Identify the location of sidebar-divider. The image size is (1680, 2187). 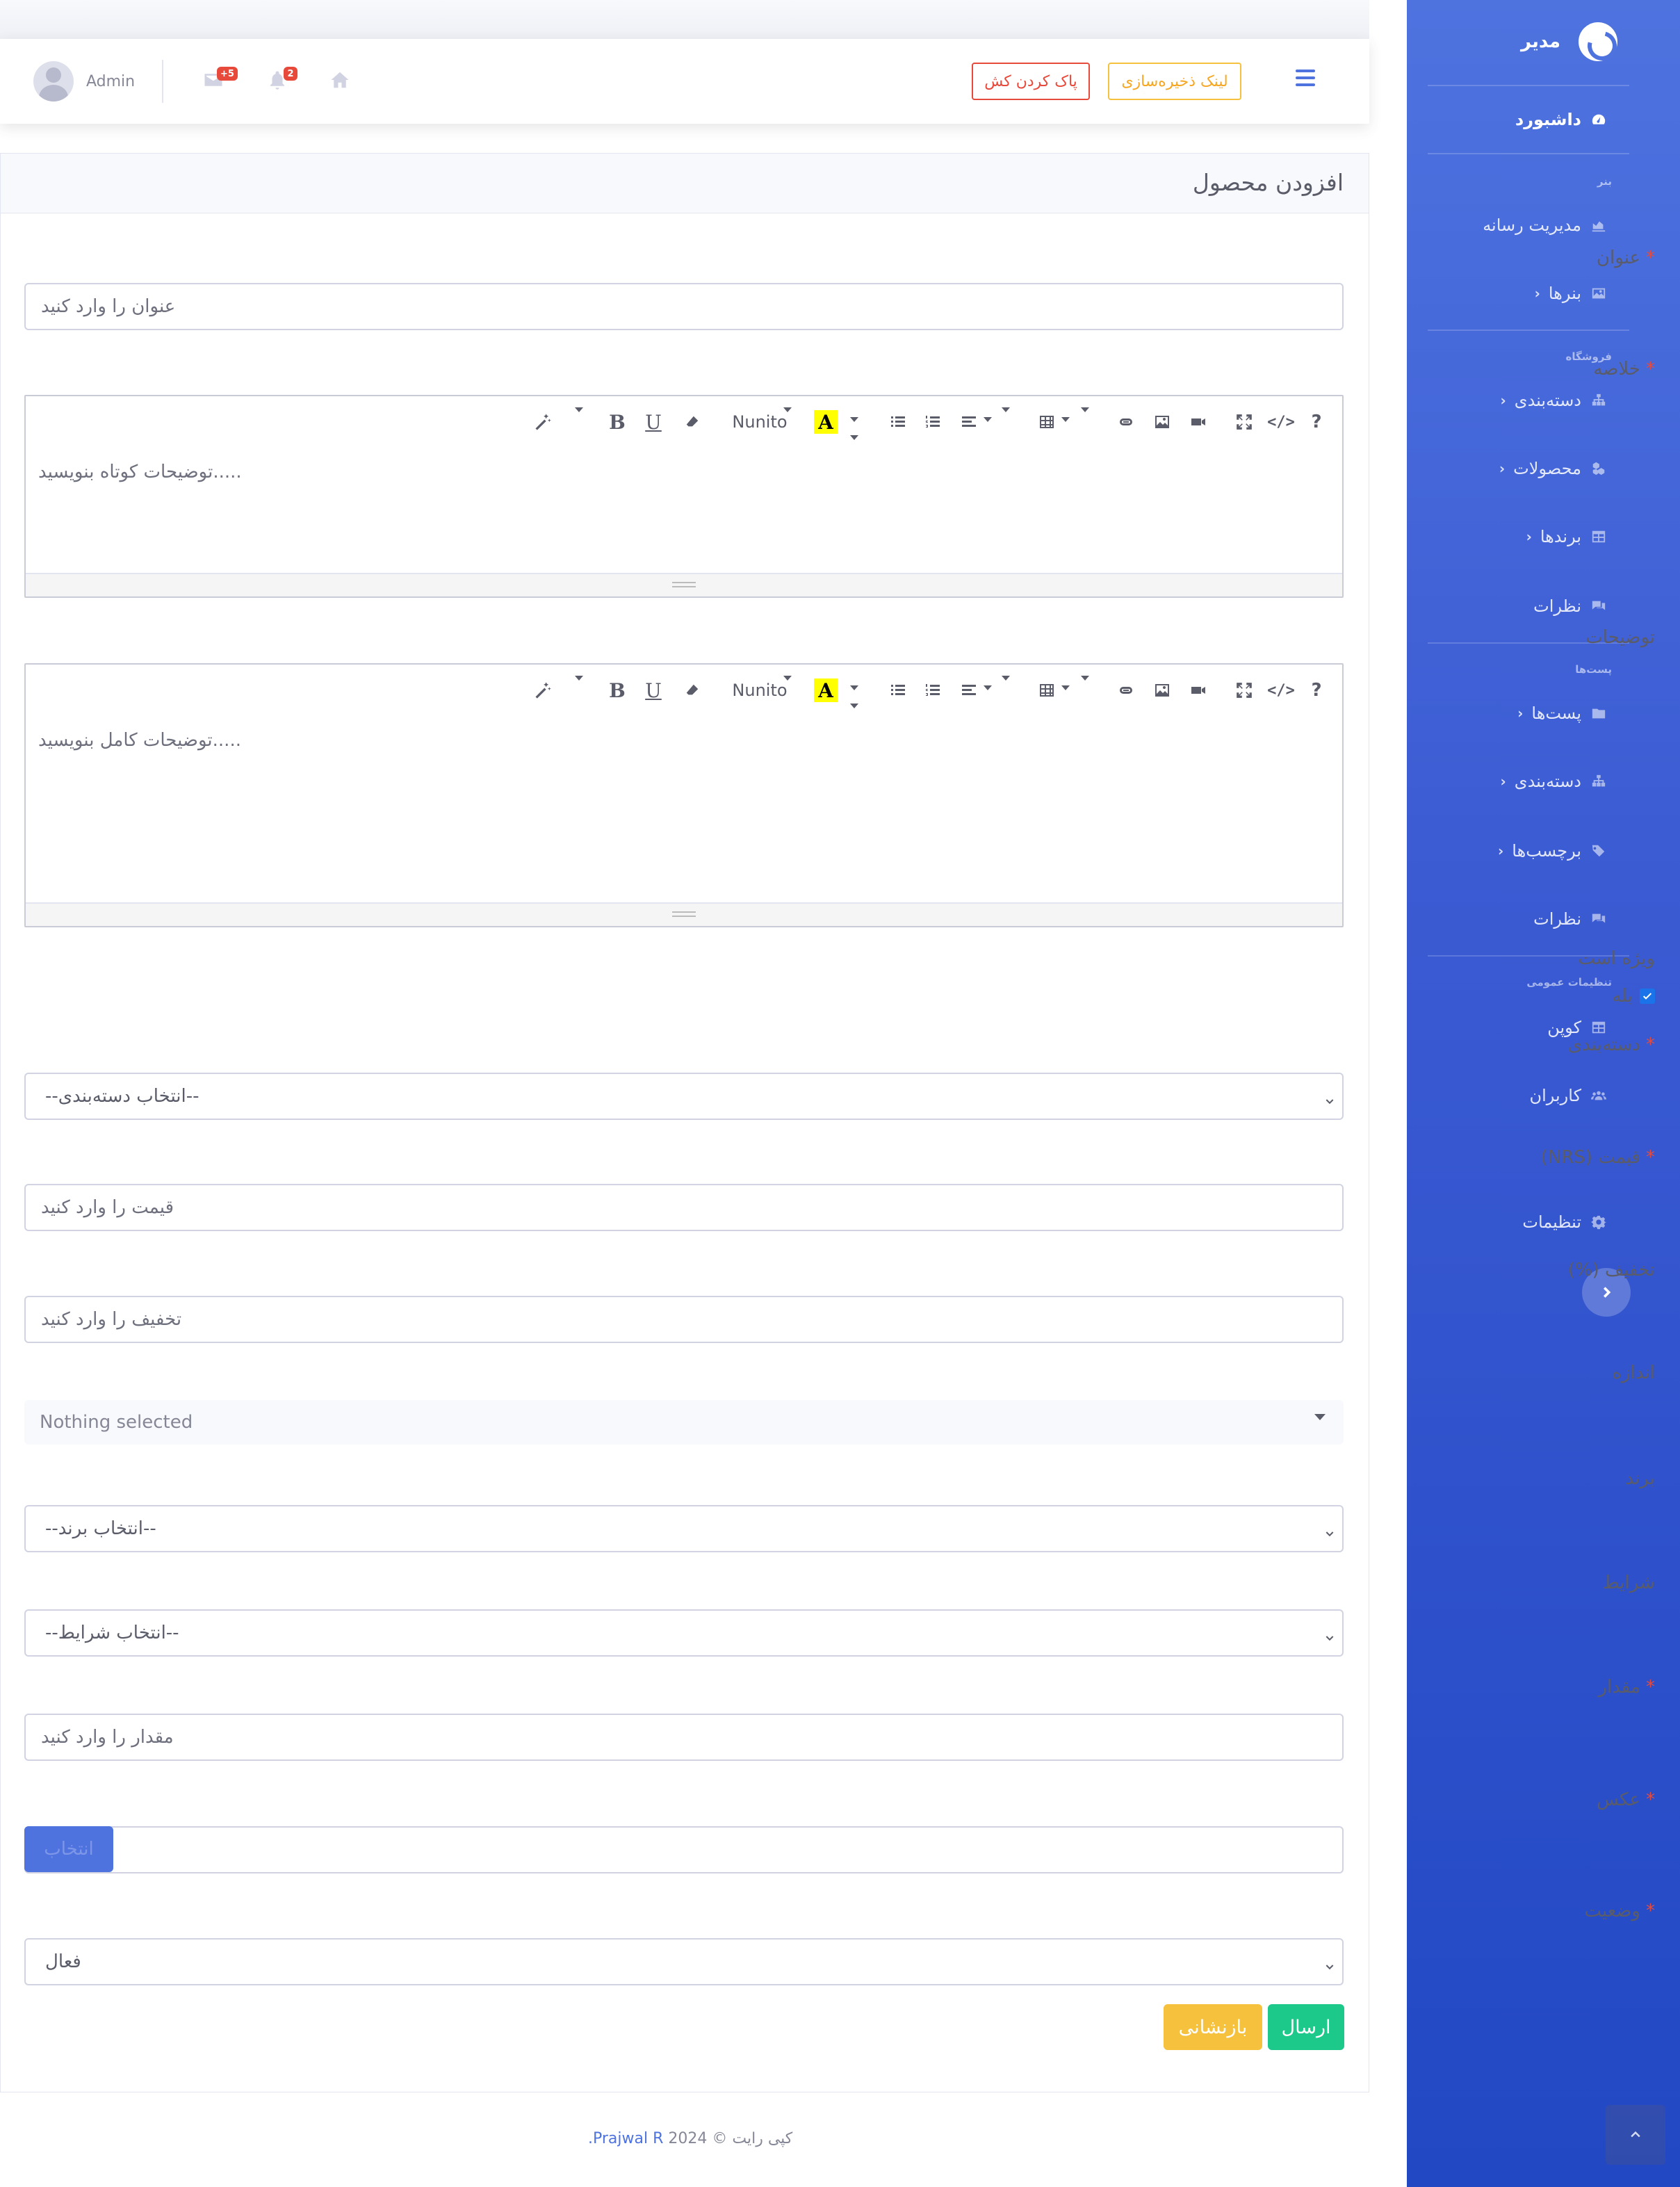
(1528, 85).